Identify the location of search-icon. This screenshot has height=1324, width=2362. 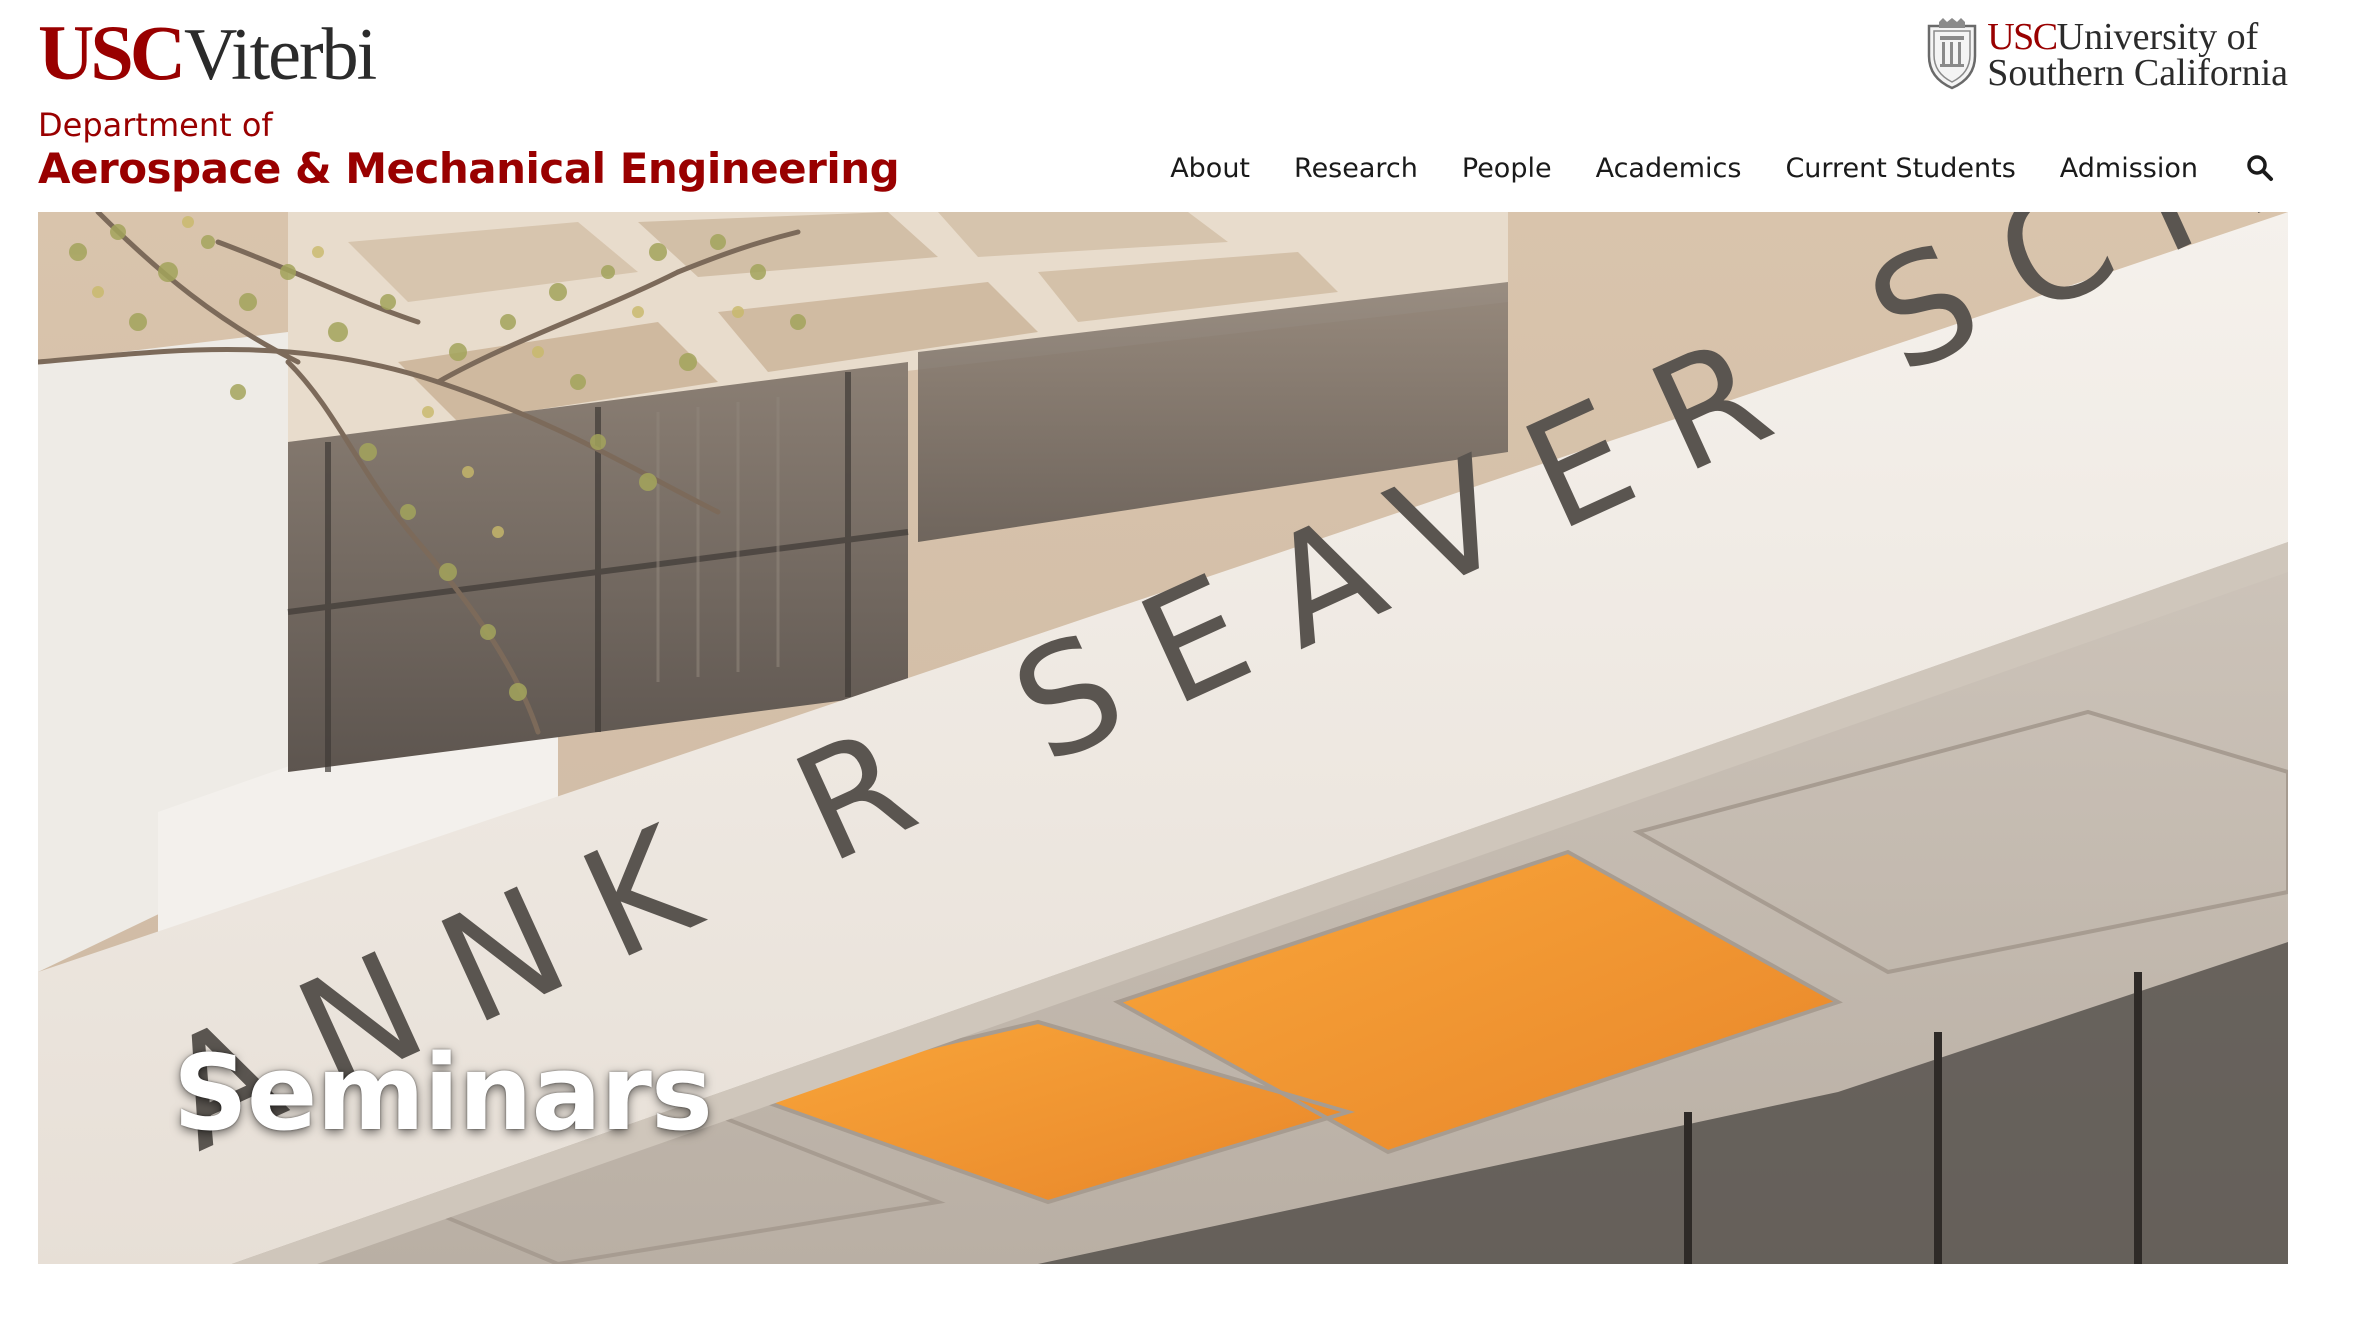
(2260, 168).